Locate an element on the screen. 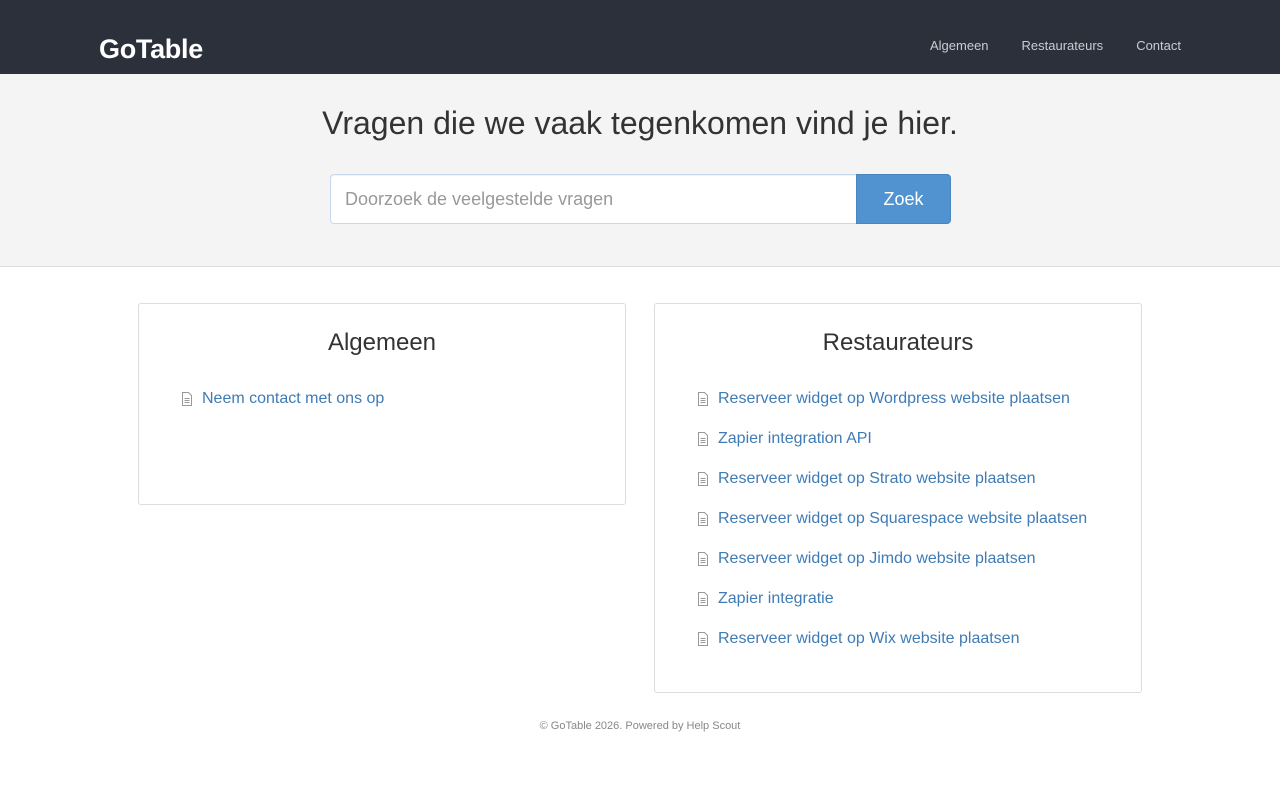 Image resolution: width=1280 pixels, height=800 pixels. nav-link-restaurateurs: Restaurateurs is located at coordinates (1063, 46).